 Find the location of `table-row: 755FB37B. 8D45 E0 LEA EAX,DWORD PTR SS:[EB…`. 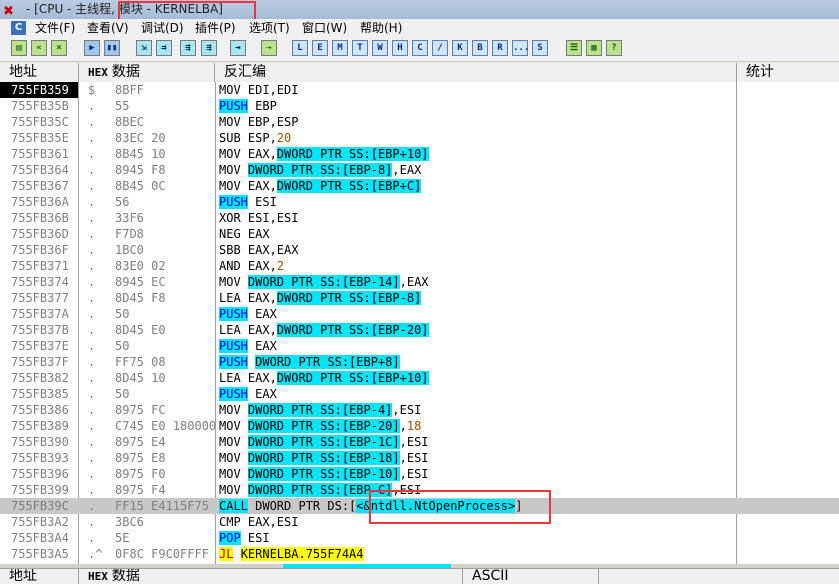

table-row: 755FB37B. 8D45 E0 LEA EAX,DWORD PTR SS:[EB… is located at coordinates (419, 330).